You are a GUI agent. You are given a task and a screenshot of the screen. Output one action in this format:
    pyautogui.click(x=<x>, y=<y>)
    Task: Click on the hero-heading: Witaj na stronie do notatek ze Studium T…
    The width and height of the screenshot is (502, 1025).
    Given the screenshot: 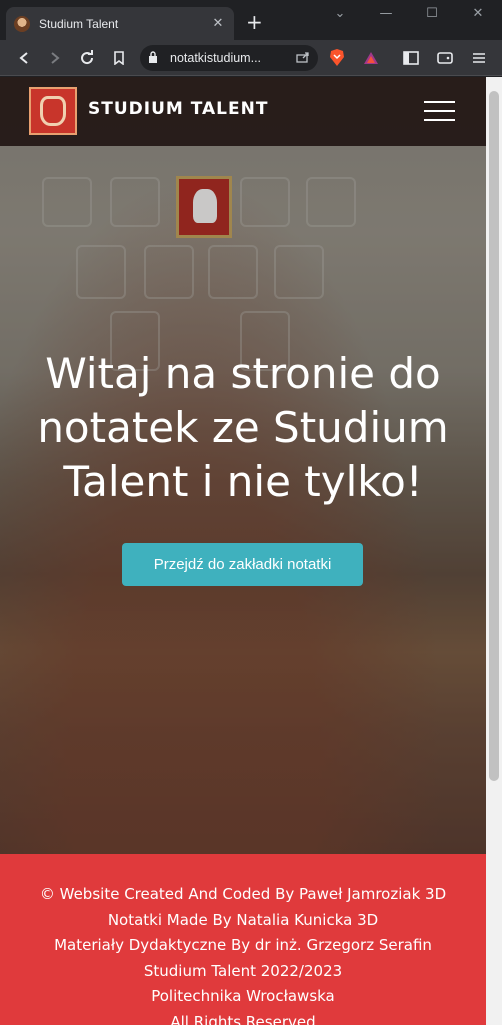 What is the action you would take?
    pyautogui.click(x=243, y=427)
    